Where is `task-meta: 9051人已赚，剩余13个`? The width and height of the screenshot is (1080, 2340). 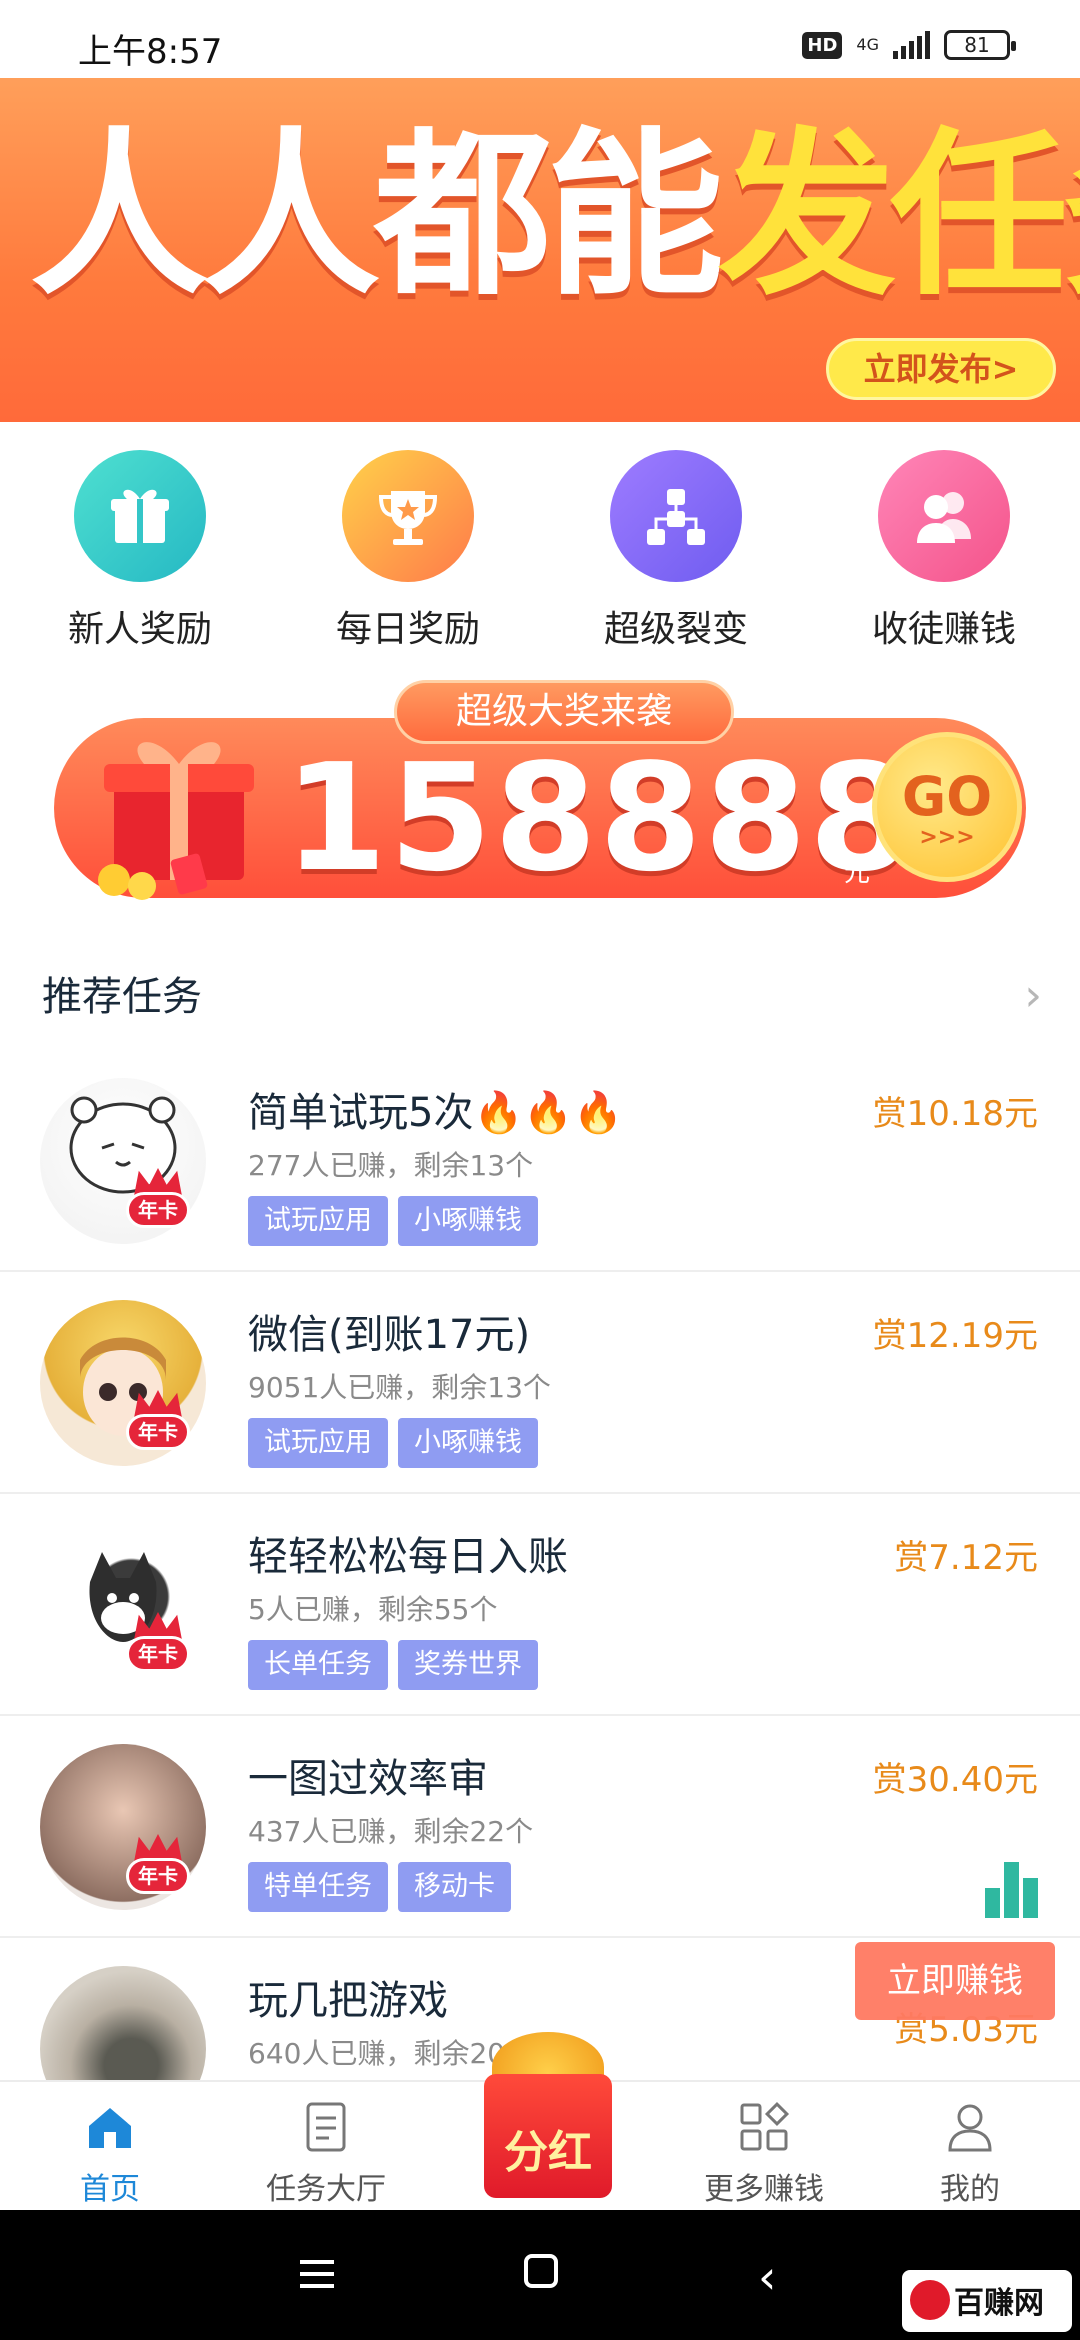
task-meta: 9051人已赚，剩余13个 is located at coordinates (399, 1387).